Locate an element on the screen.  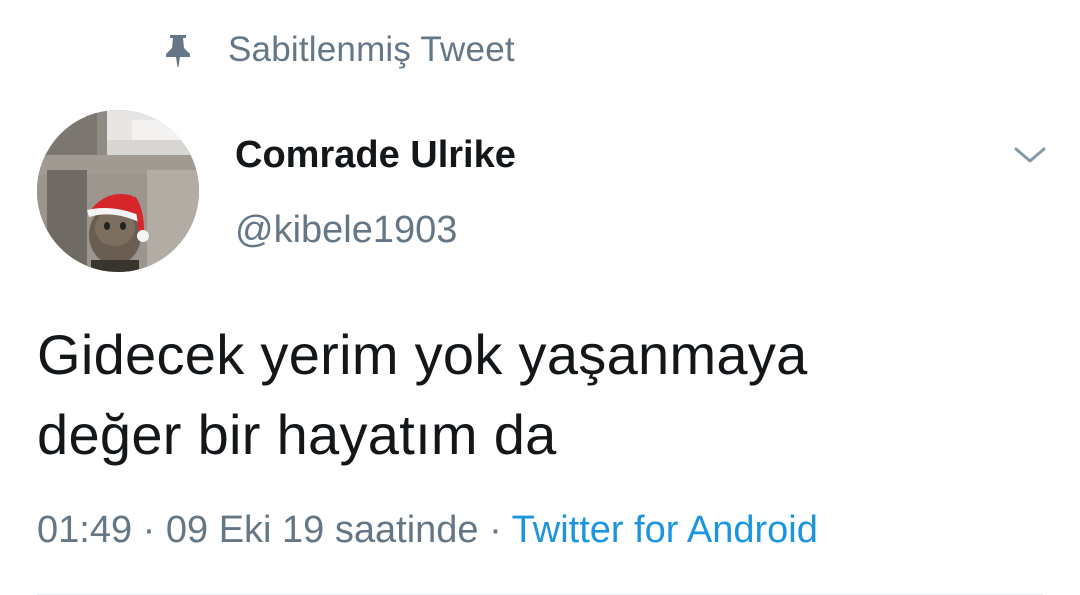
pinned-label: Sabitlenmiş Tweet is located at coordinates (371, 49).